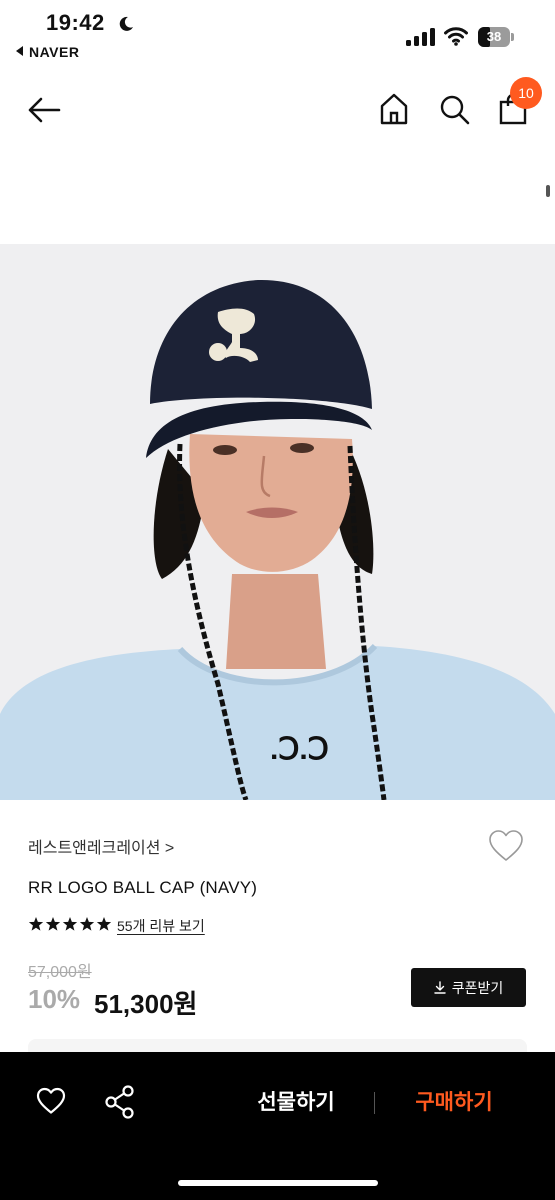  I want to click on sale-price: 51,300원, so click(146, 1004).